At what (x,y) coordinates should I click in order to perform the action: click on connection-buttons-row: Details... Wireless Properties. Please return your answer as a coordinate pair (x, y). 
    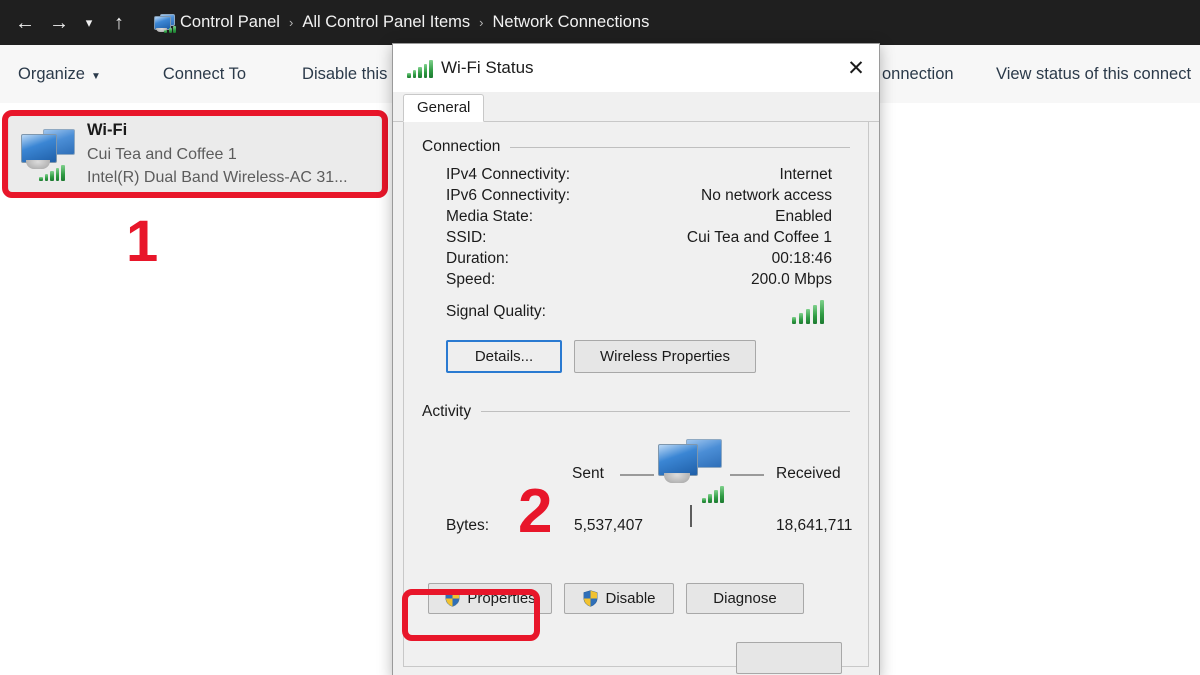
    Looking at the image, I should click on (636, 356).